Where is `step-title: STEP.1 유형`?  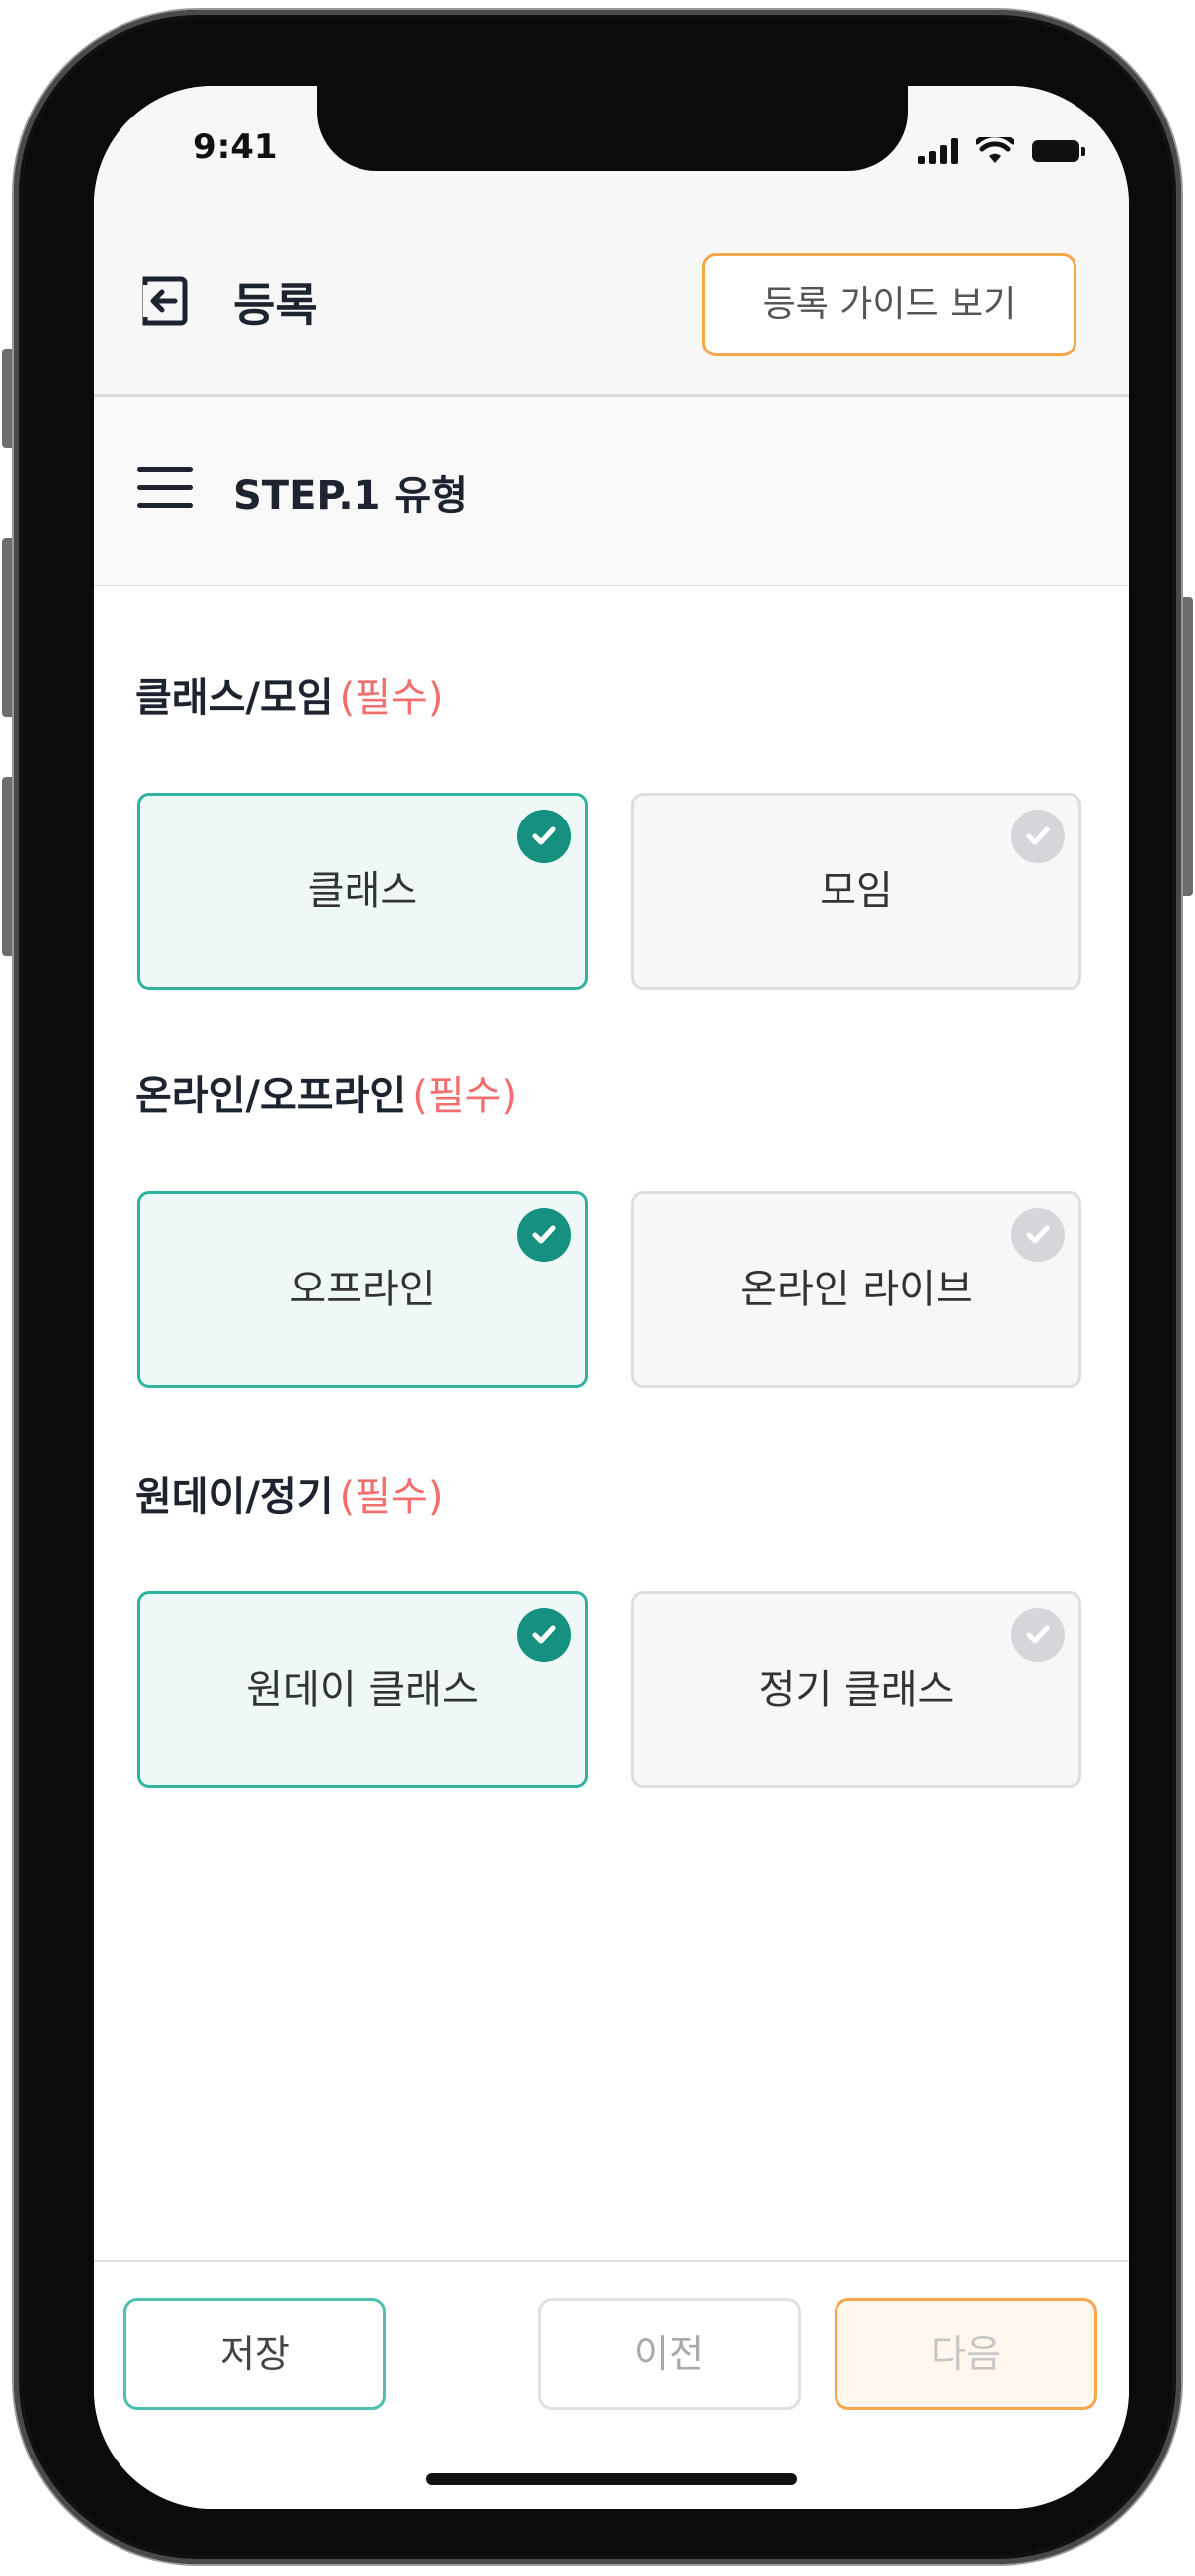 step-title: STEP.1 유형 is located at coordinates (350, 496).